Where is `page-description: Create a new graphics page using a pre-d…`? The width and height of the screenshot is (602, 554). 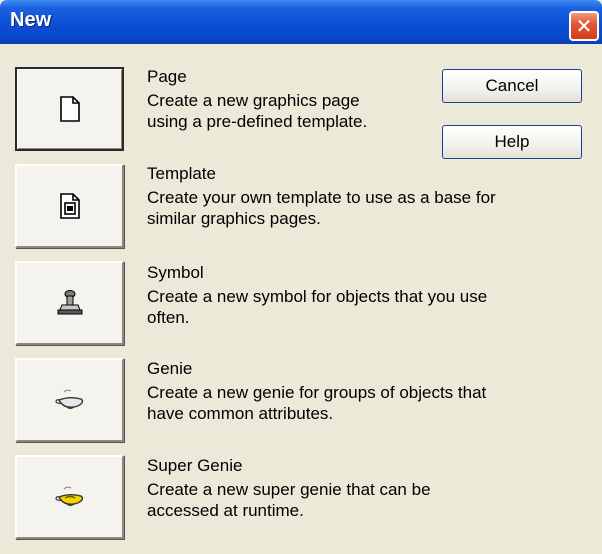
page-description: Create a new graphics page using a pre-d… is located at coordinates (257, 111).